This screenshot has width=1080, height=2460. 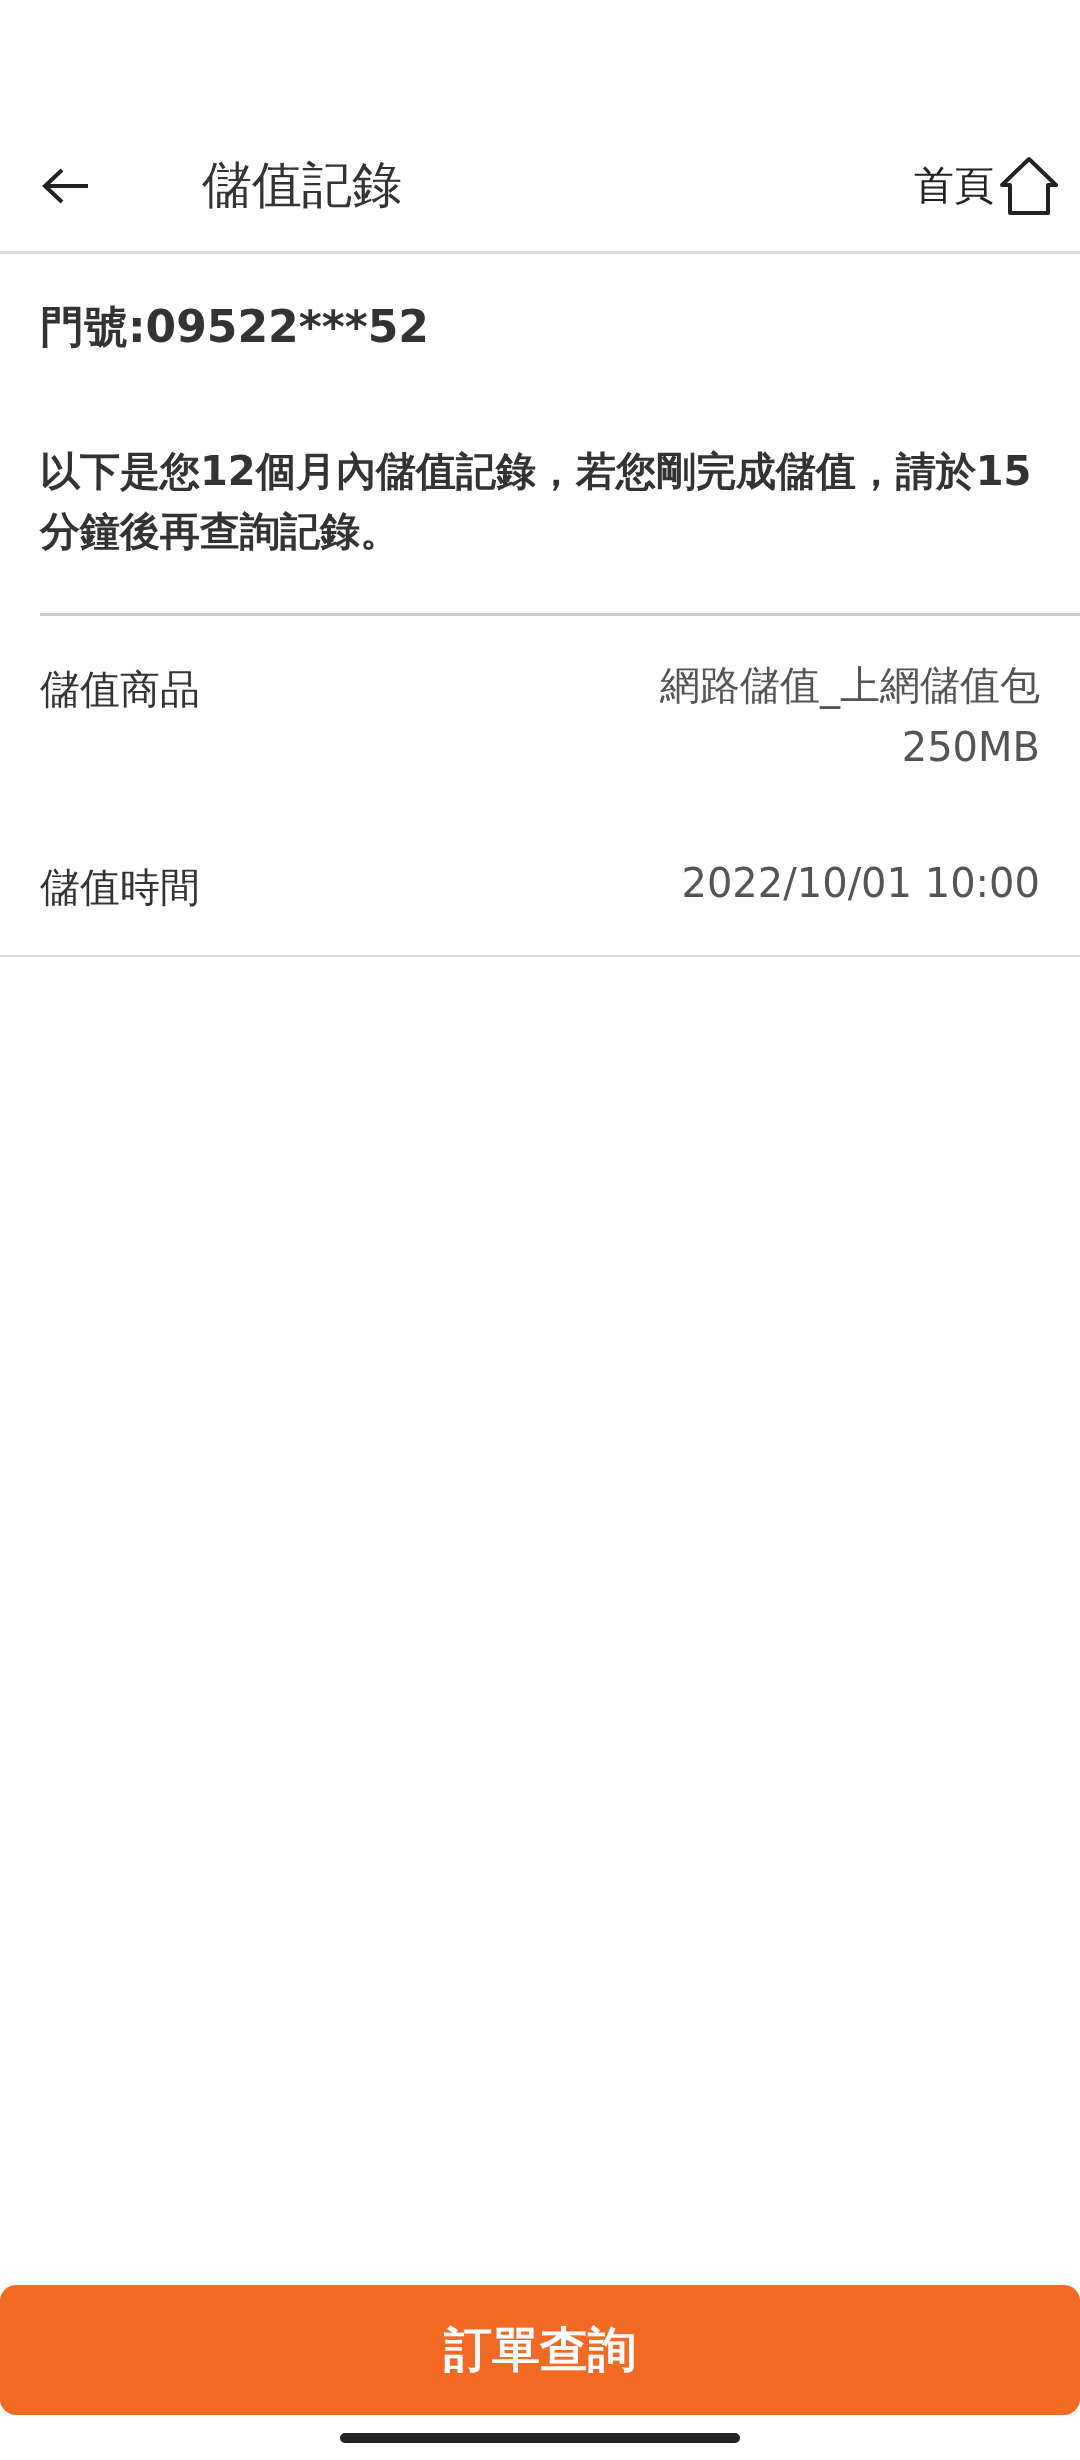 I want to click on detail-label: 儲值商品, so click(x=120, y=689).